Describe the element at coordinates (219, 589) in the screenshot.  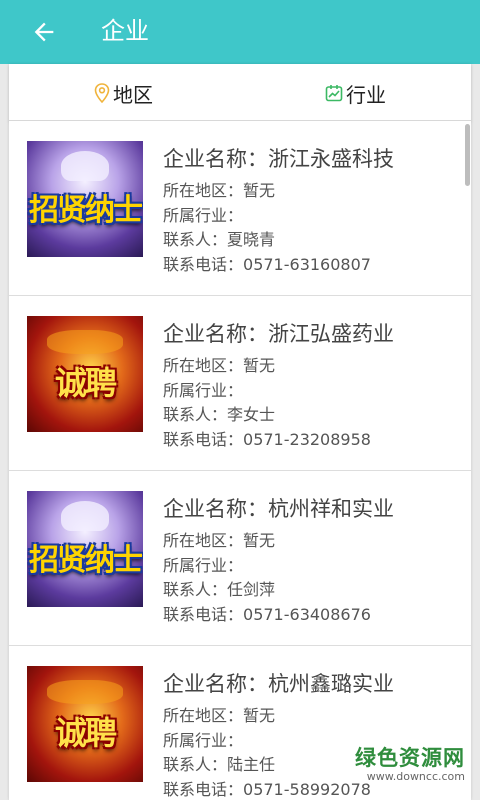
I see `company-contact: 联系人：任剑萍` at that location.